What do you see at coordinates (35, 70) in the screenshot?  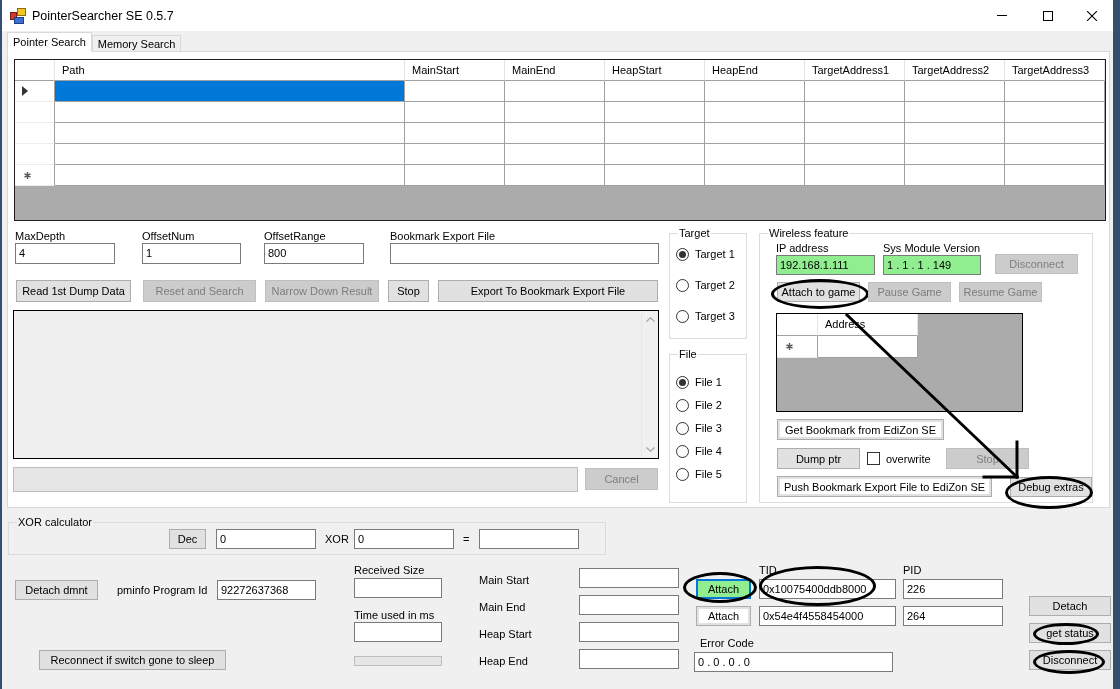 I see `header-cell` at bounding box center [35, 70].